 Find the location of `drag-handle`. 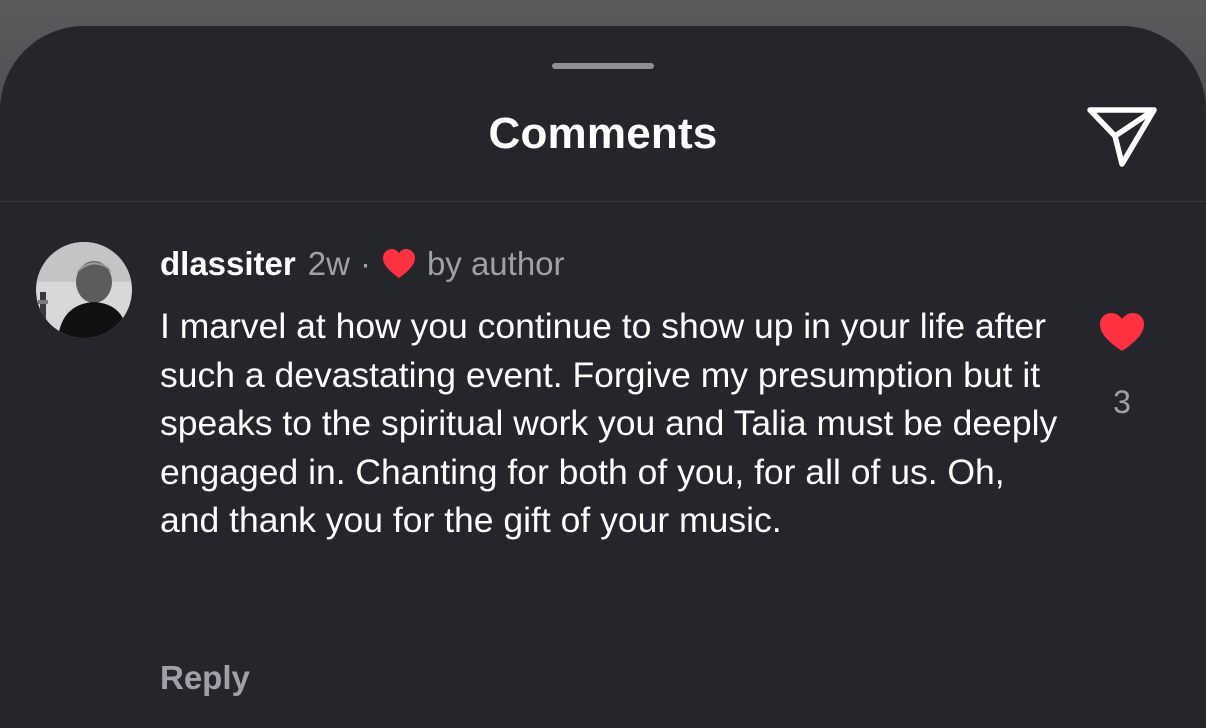

drag-handle is located at coordinates (603, 66).